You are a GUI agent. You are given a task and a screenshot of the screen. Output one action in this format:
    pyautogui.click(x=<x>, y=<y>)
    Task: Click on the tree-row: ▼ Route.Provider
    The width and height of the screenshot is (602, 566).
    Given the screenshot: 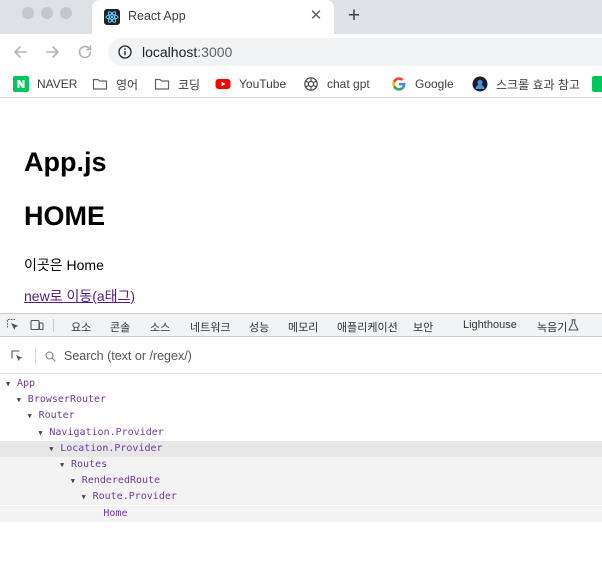 What is the action you would take?
    pyautogui.click(x=301, y=497)
    